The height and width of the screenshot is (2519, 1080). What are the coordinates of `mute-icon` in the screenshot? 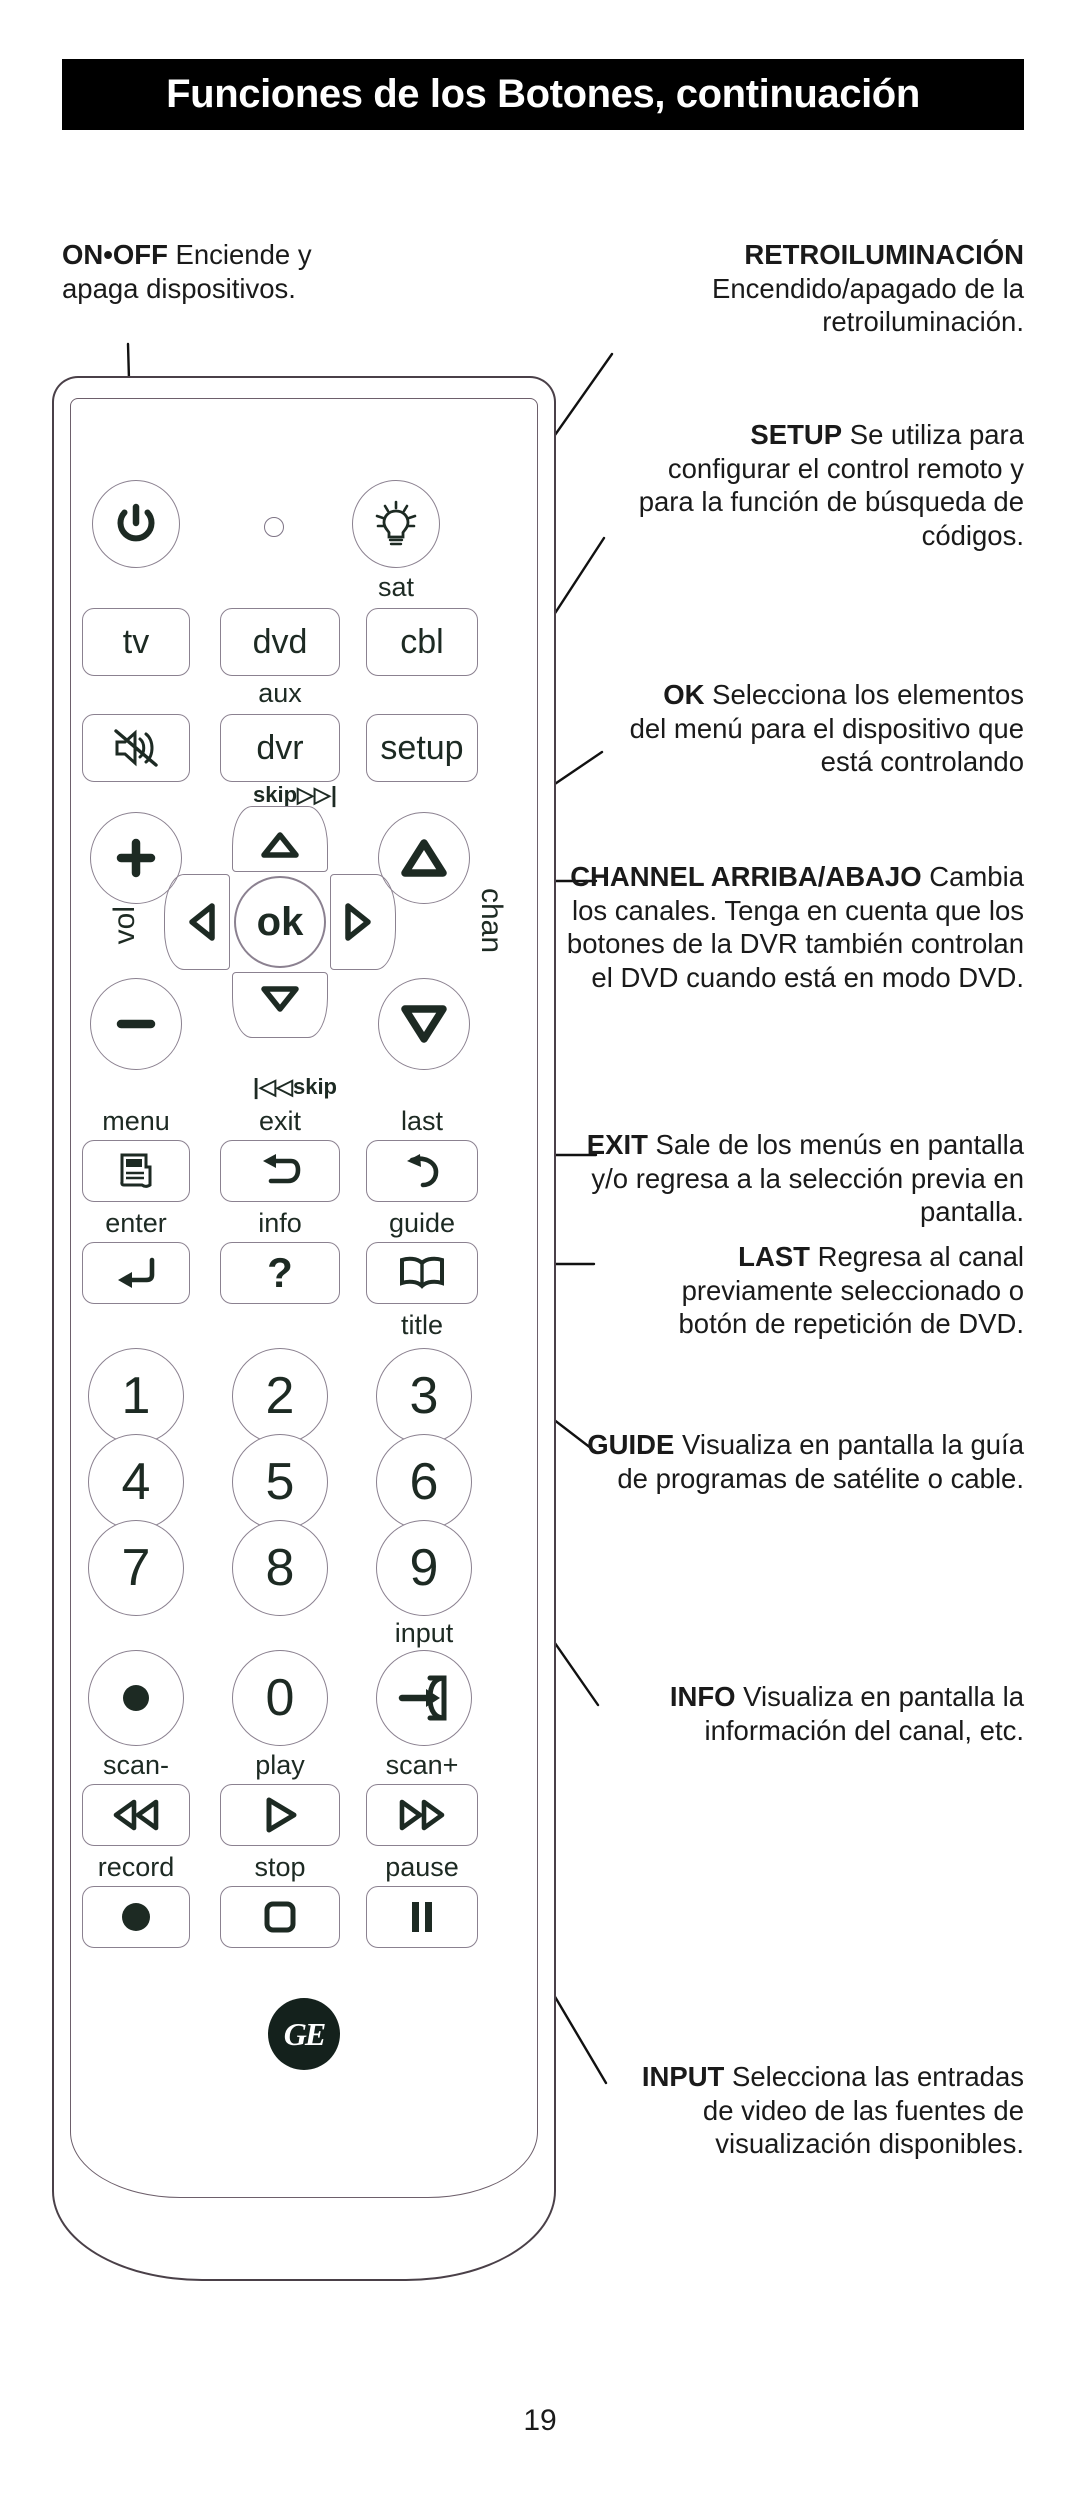 It's located at (136, 748).